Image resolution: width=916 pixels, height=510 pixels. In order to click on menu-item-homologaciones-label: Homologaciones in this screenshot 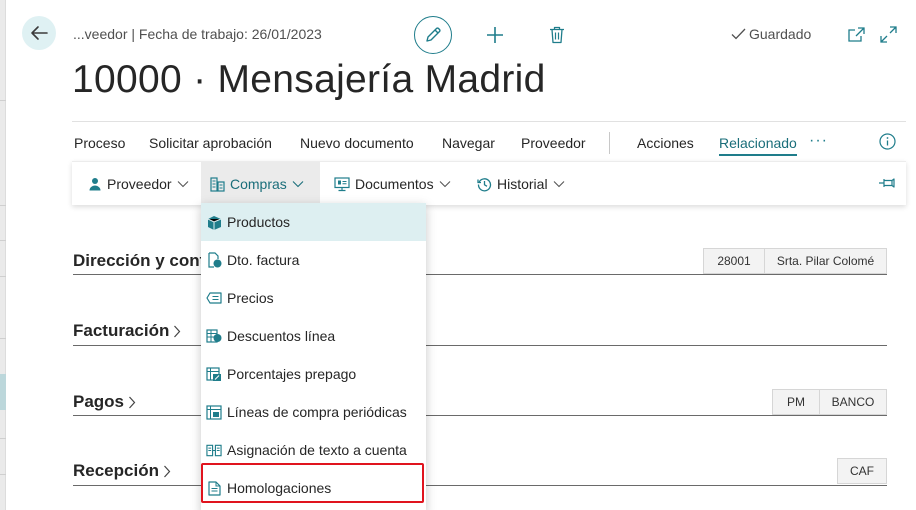, I will do `click(279, 488)`.